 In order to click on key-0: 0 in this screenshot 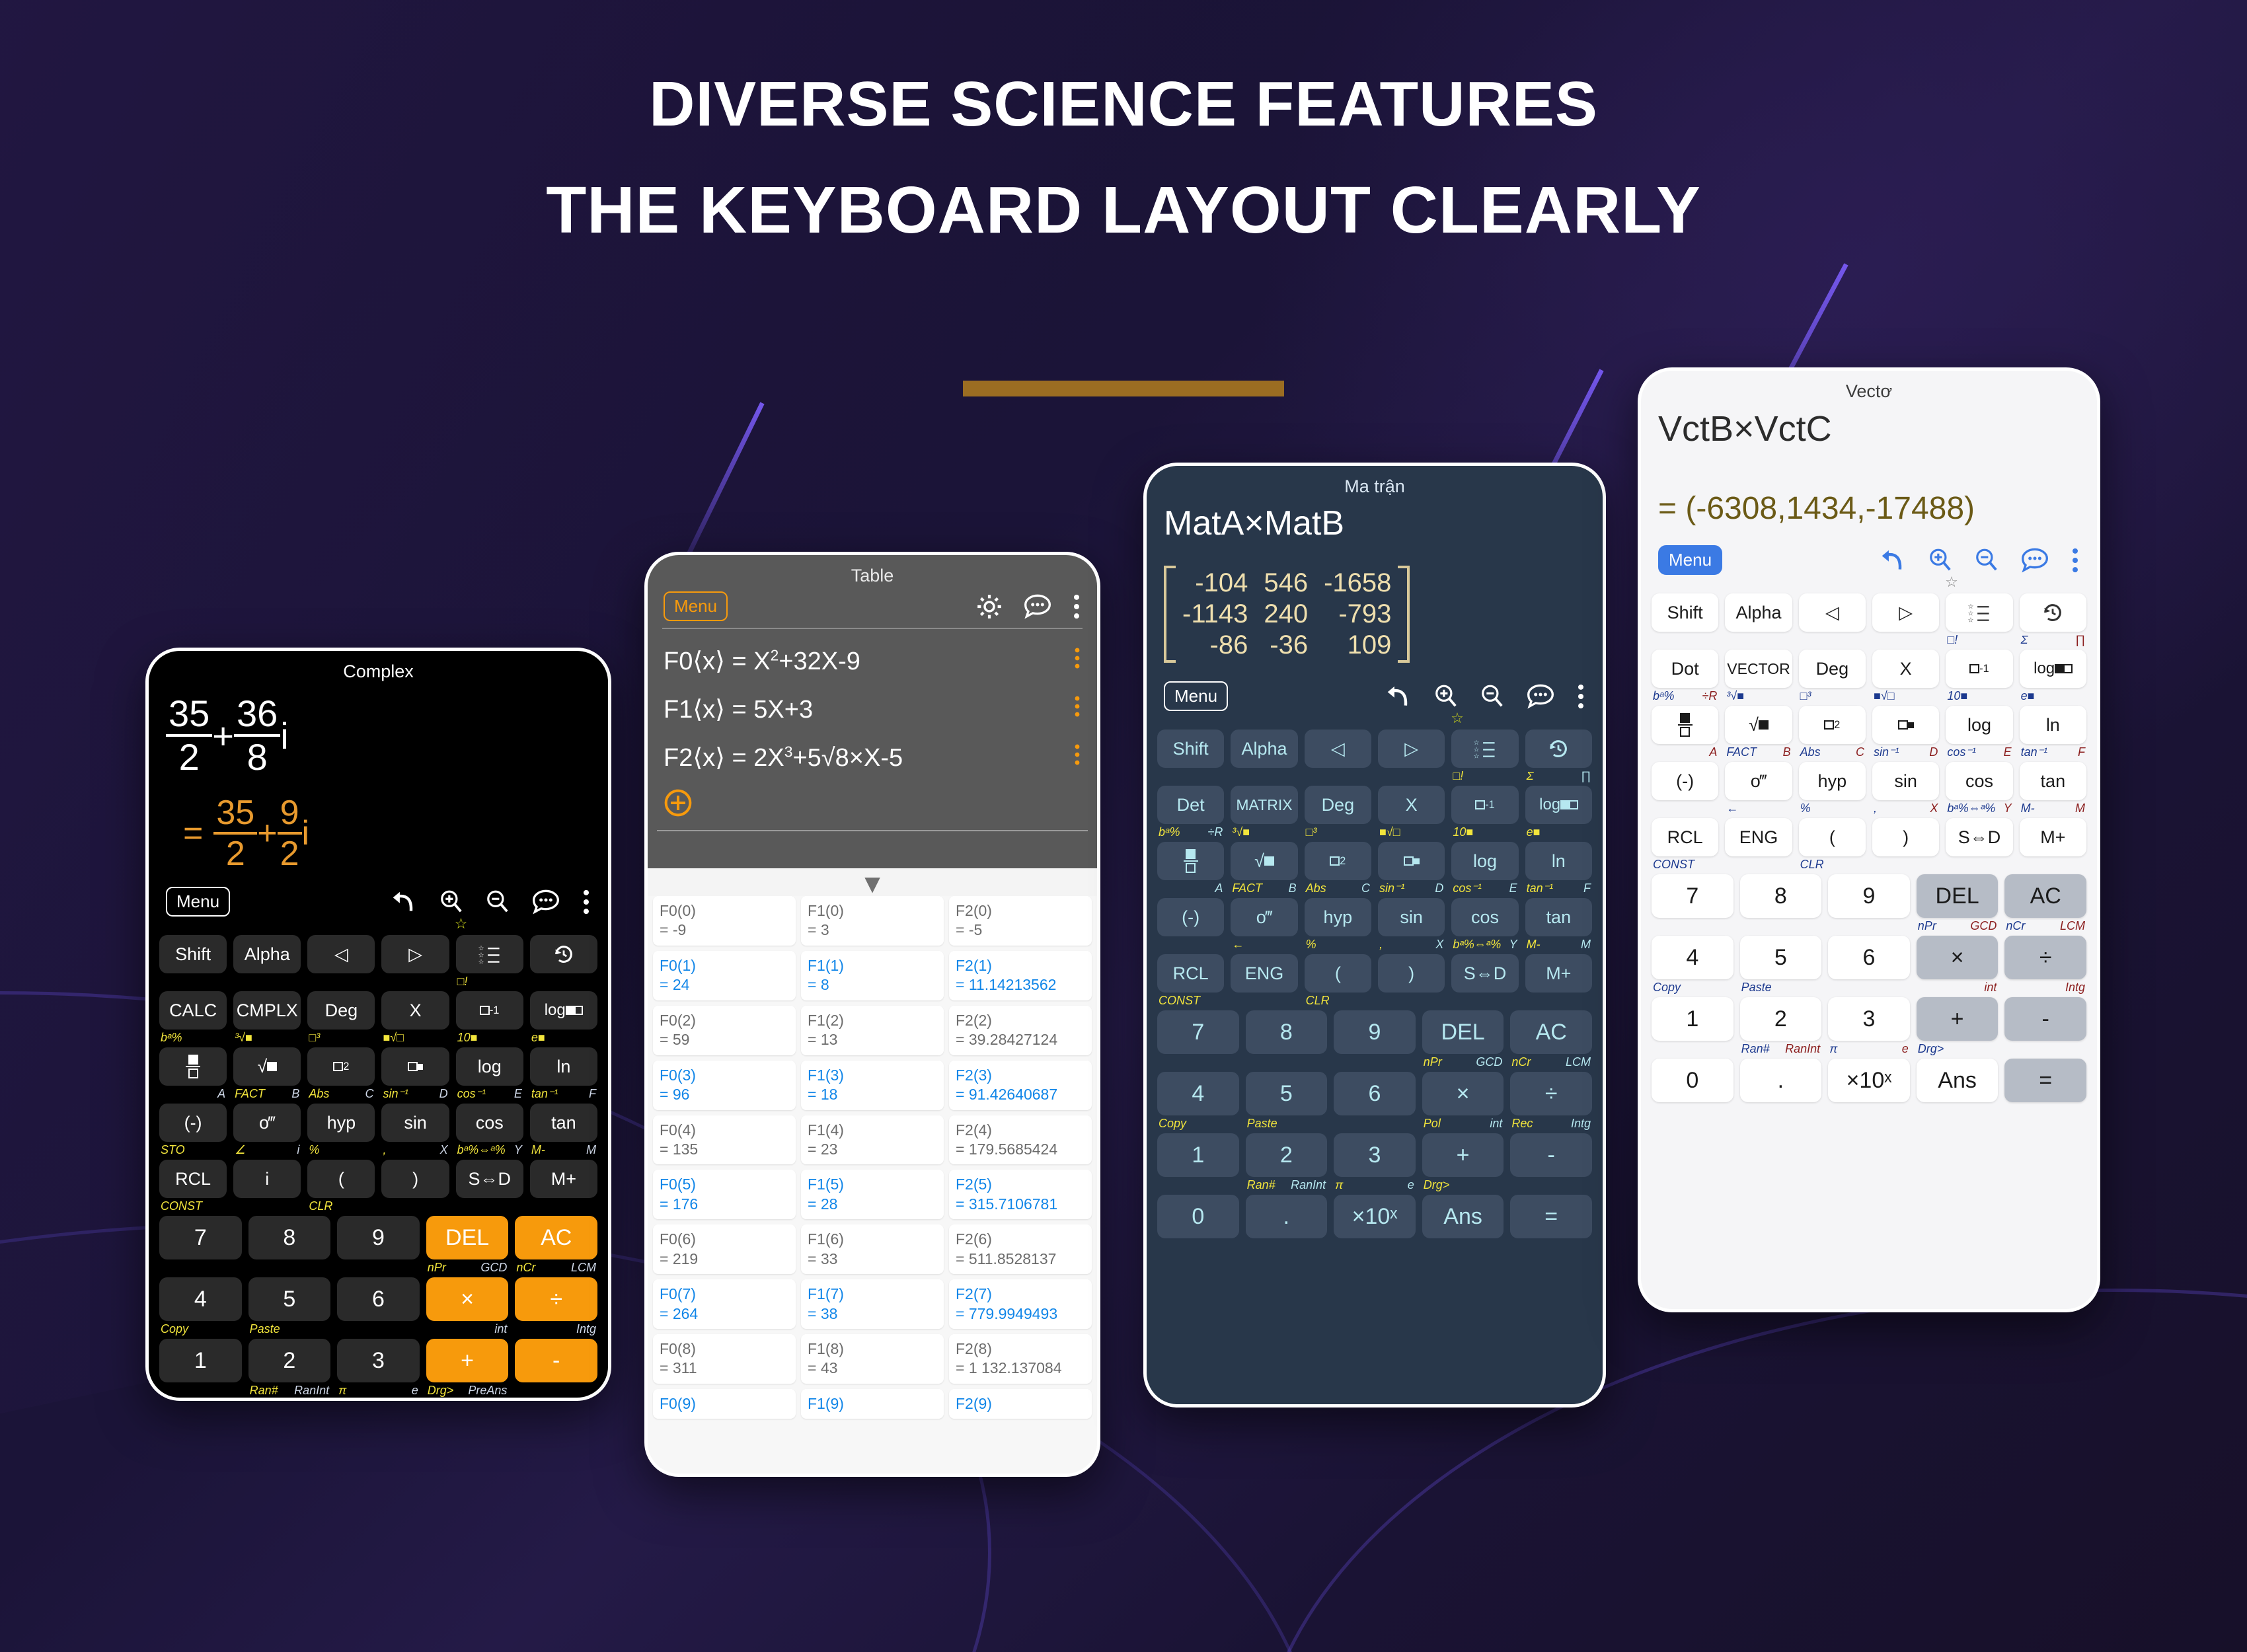, I will do `click(1692, 1080)`.